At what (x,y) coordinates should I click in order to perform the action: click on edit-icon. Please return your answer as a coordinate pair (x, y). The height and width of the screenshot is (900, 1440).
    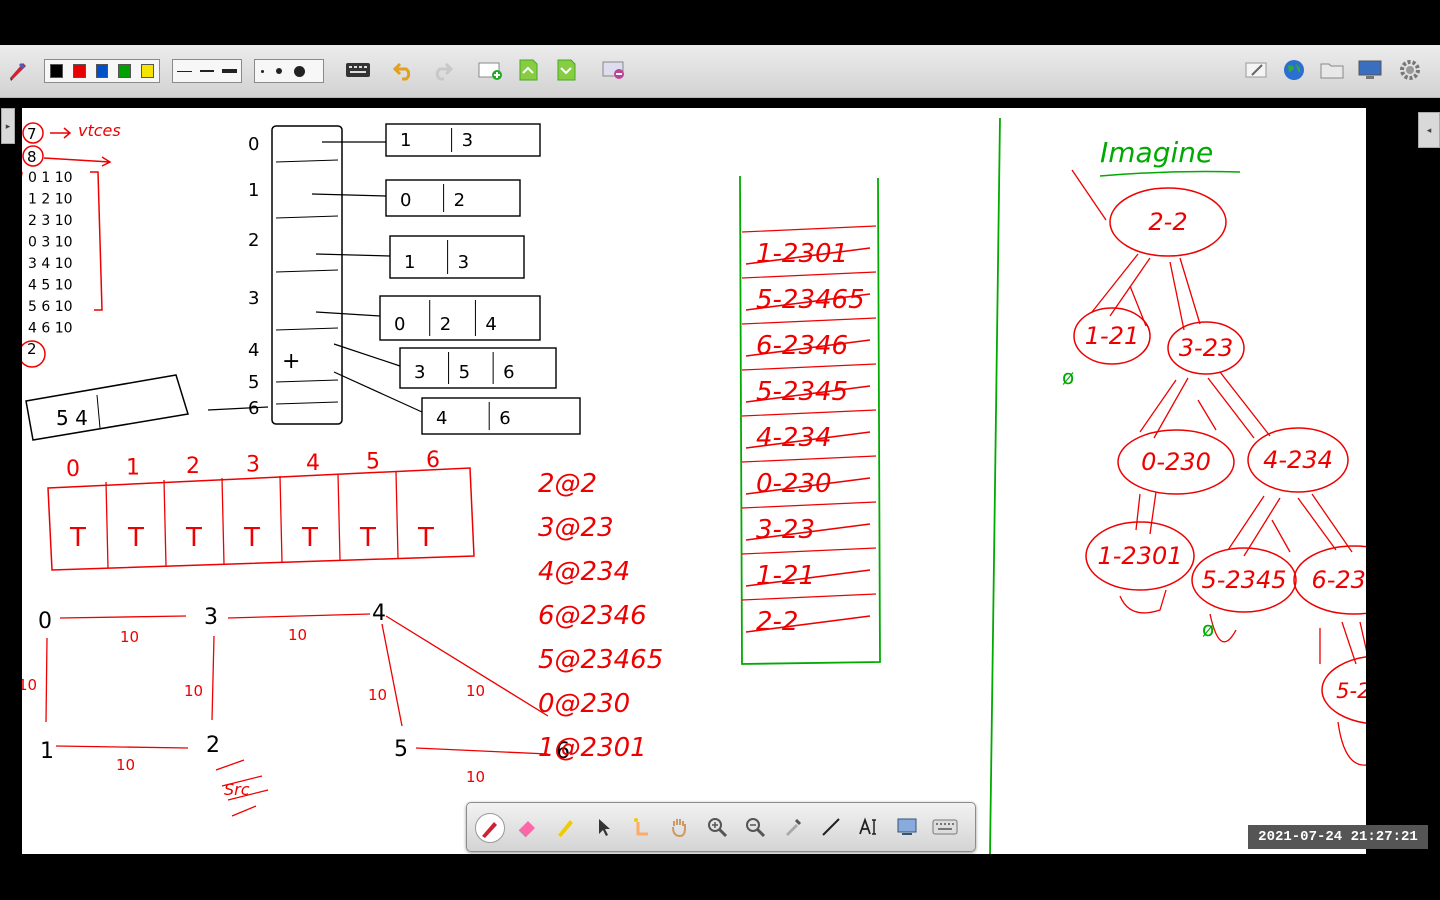
    Looking at the image, I should click on (1256, 70).